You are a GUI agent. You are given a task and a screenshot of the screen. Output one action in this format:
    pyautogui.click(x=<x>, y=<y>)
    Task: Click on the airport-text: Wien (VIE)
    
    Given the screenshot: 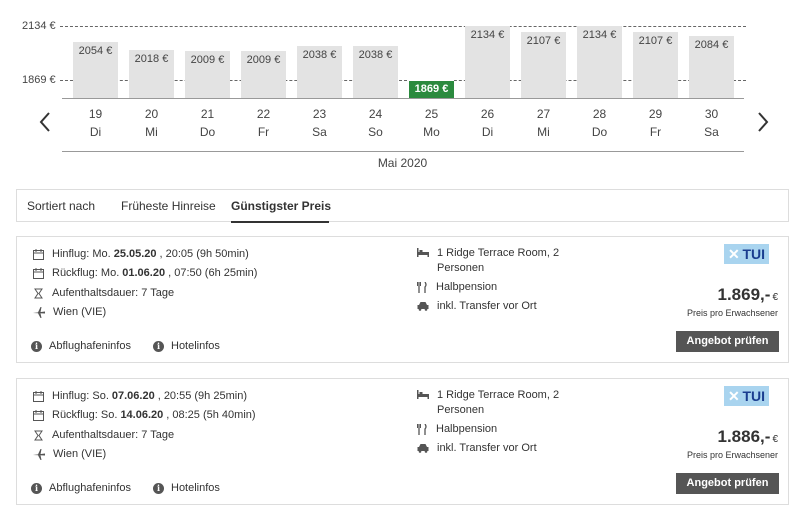 What is the action you would take?
    pyautogui.click(x=80, y=454)
    